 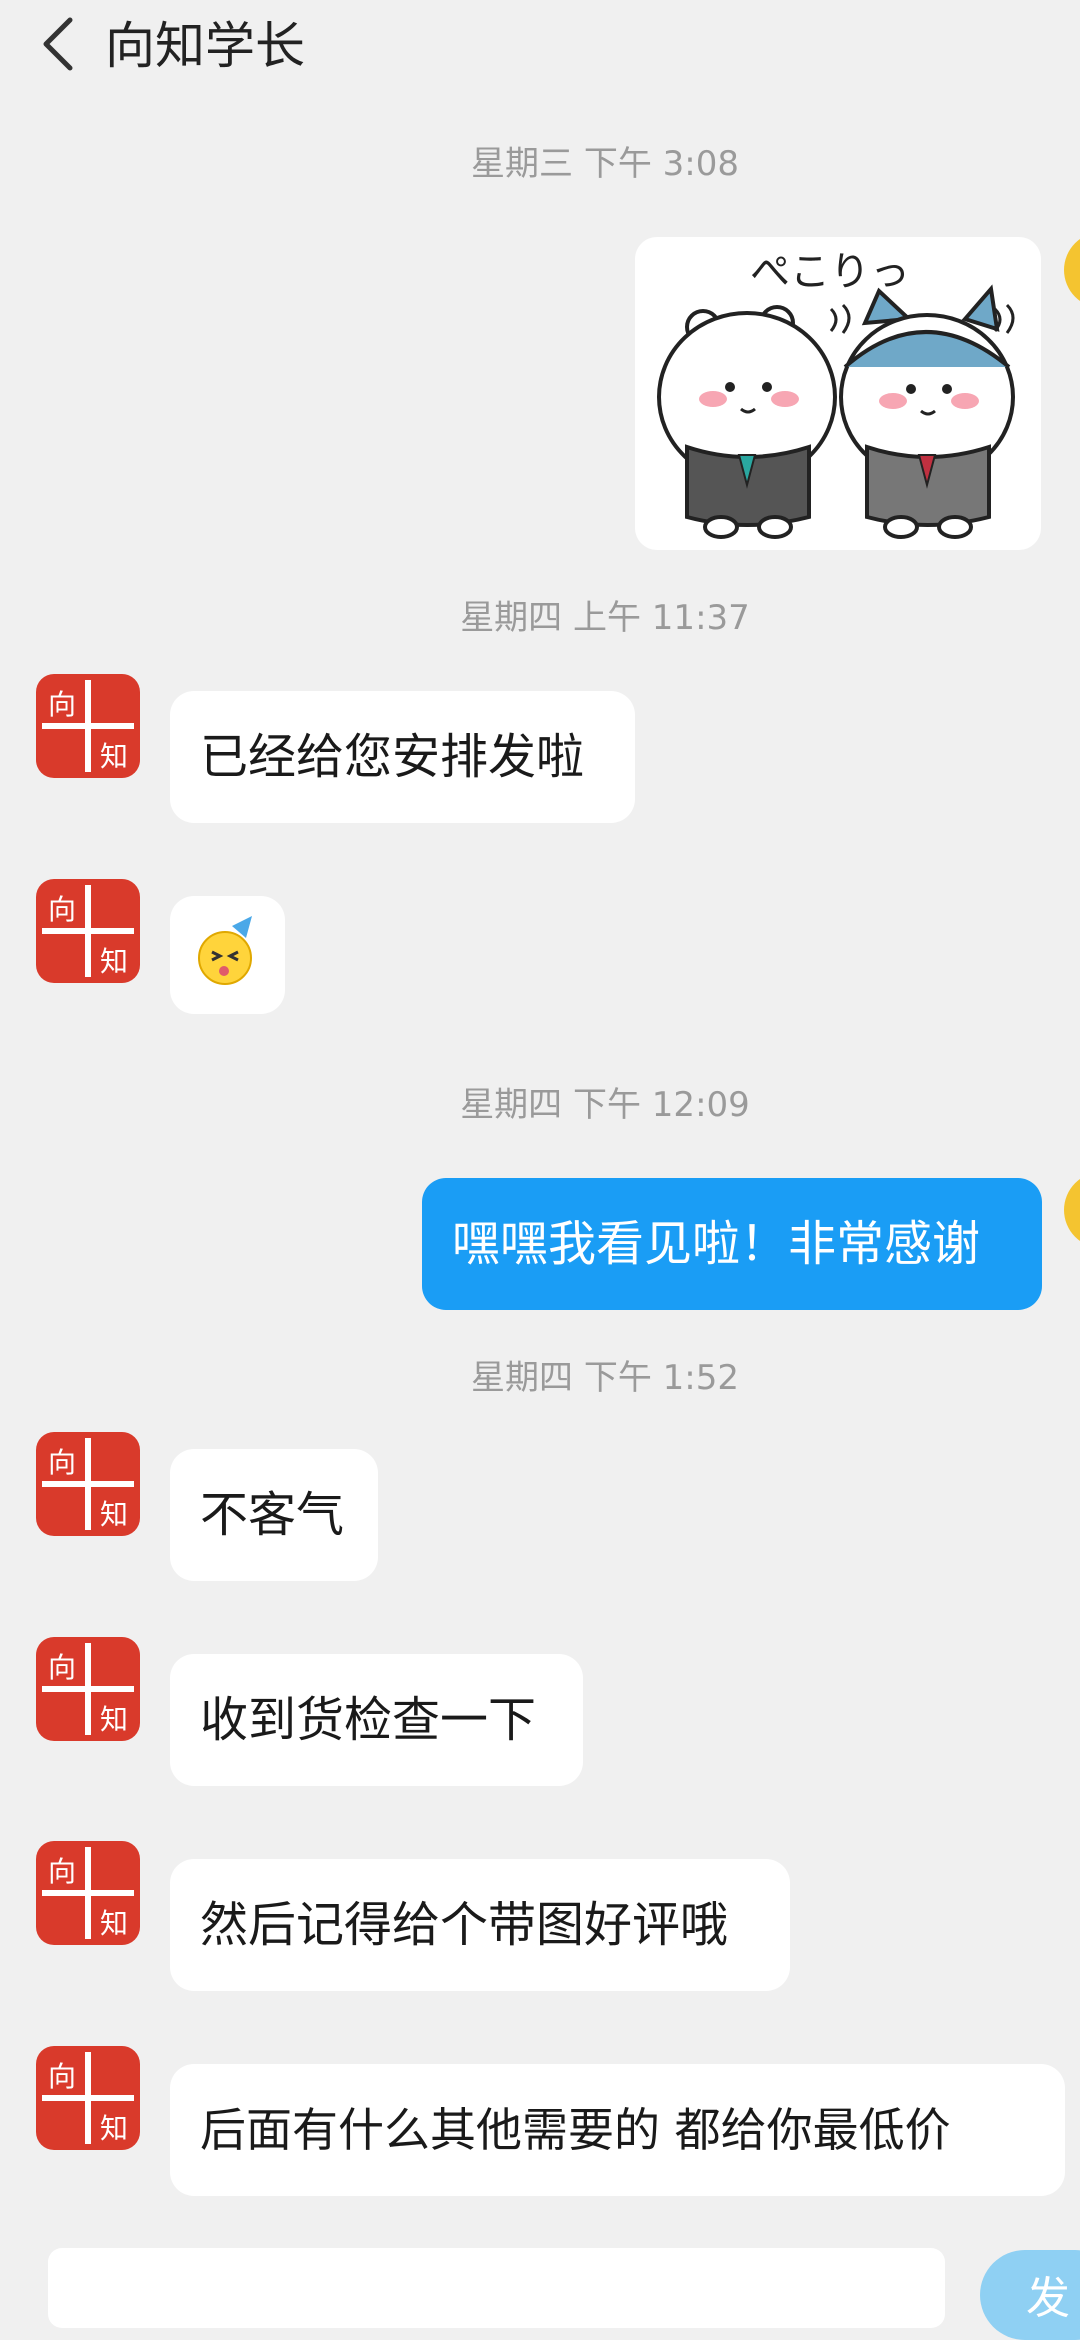 I want to click on emoji-message, so click(x=227, y=955).